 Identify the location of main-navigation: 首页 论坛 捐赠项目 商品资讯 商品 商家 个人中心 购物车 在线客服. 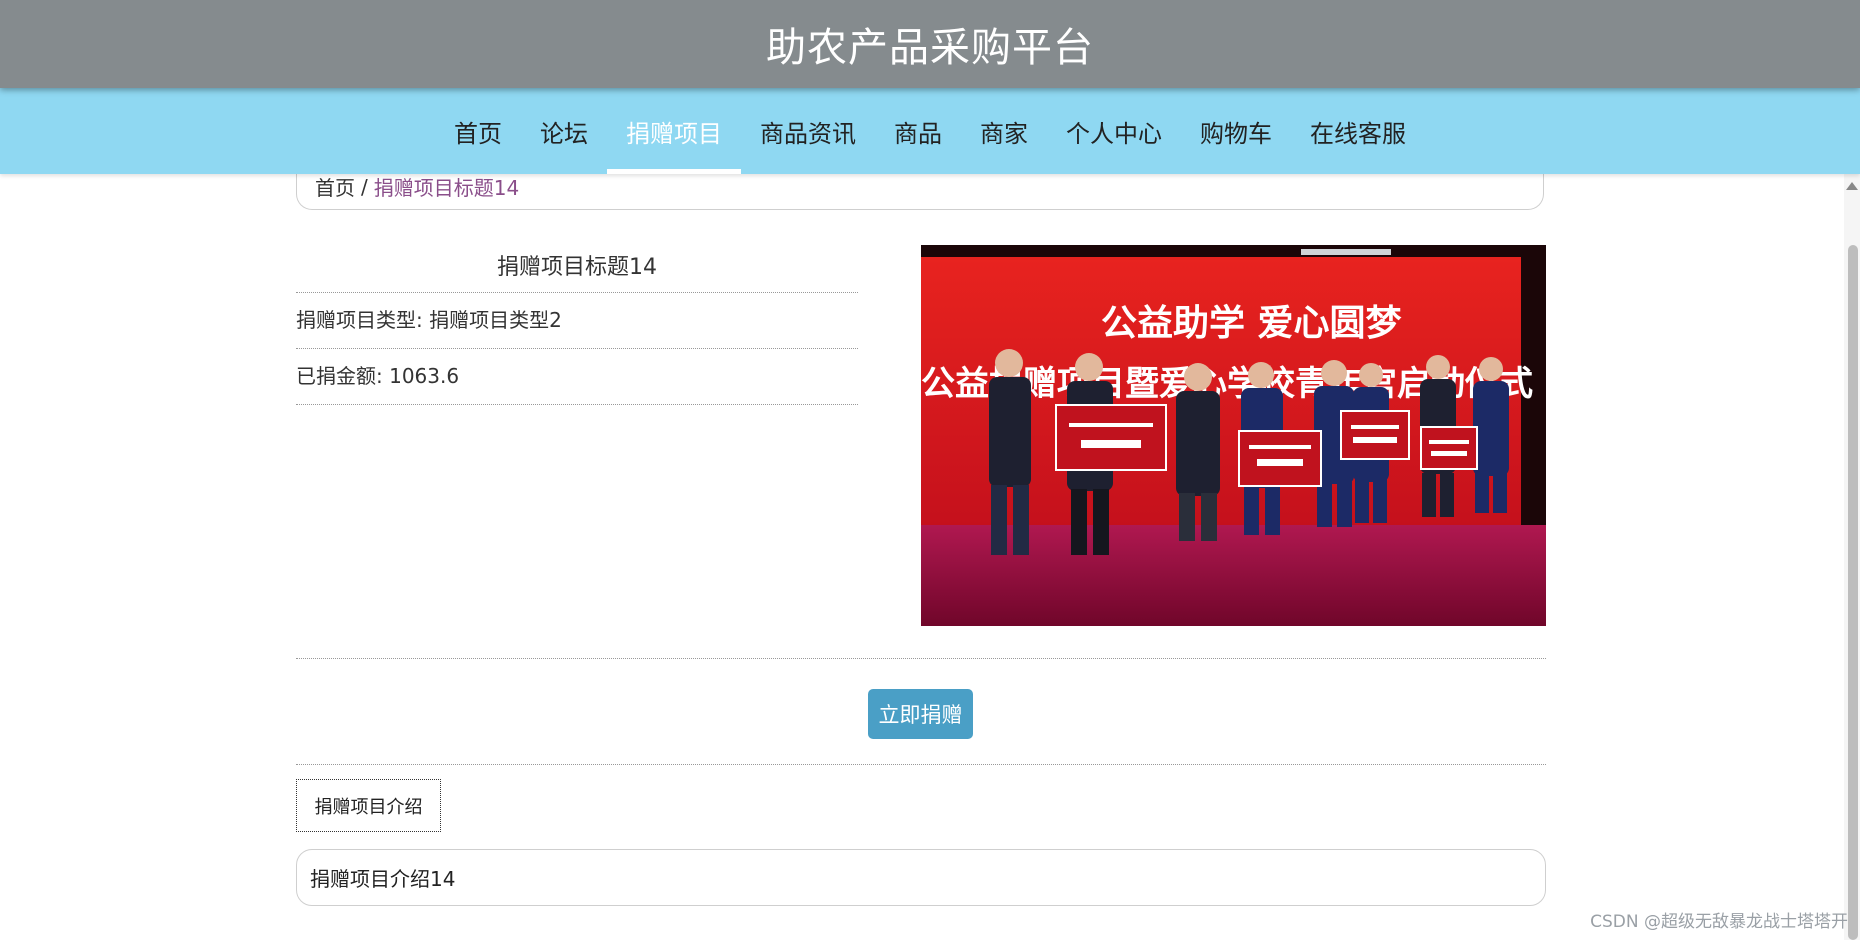
(930, 131).